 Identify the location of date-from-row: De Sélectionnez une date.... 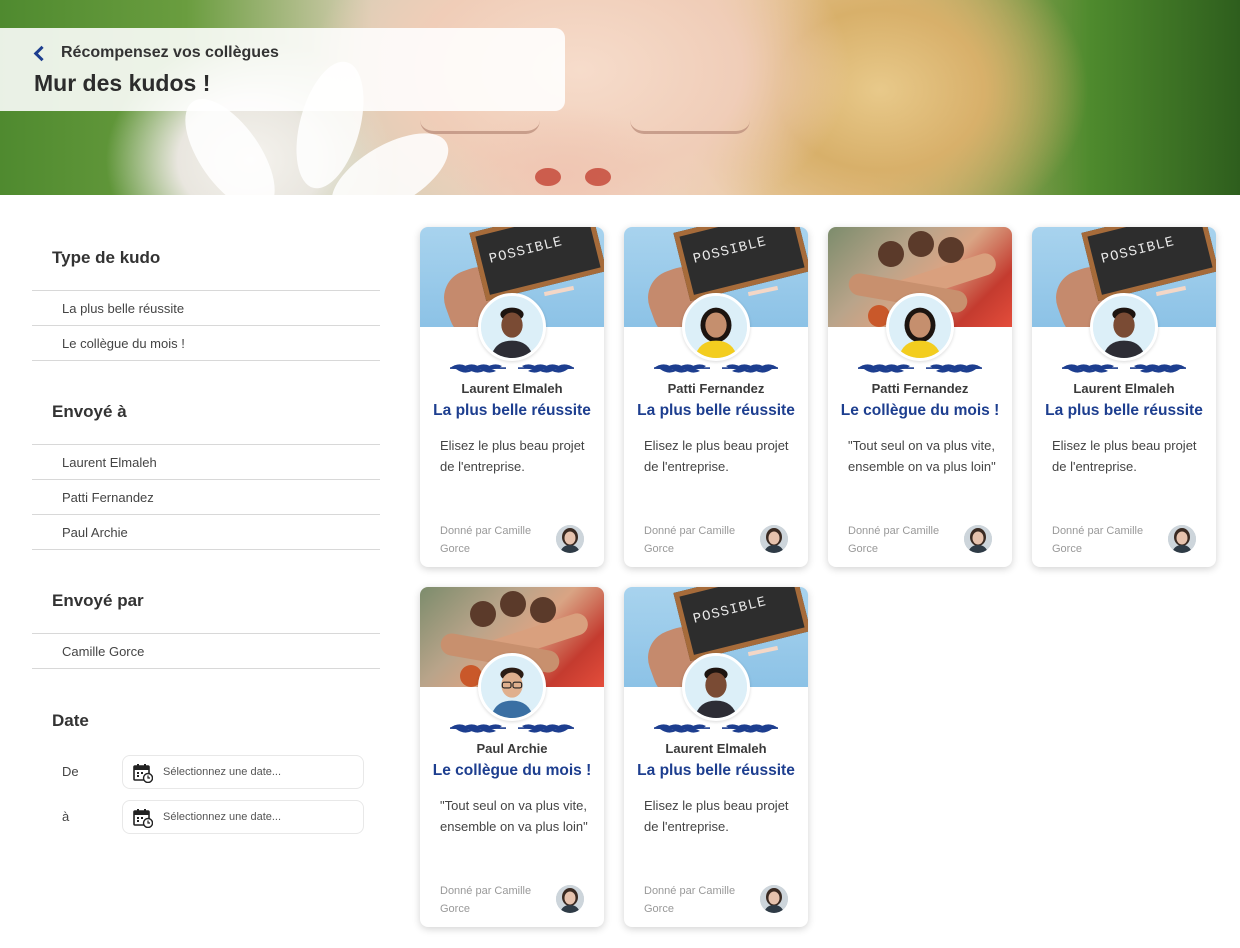
(206, 771).